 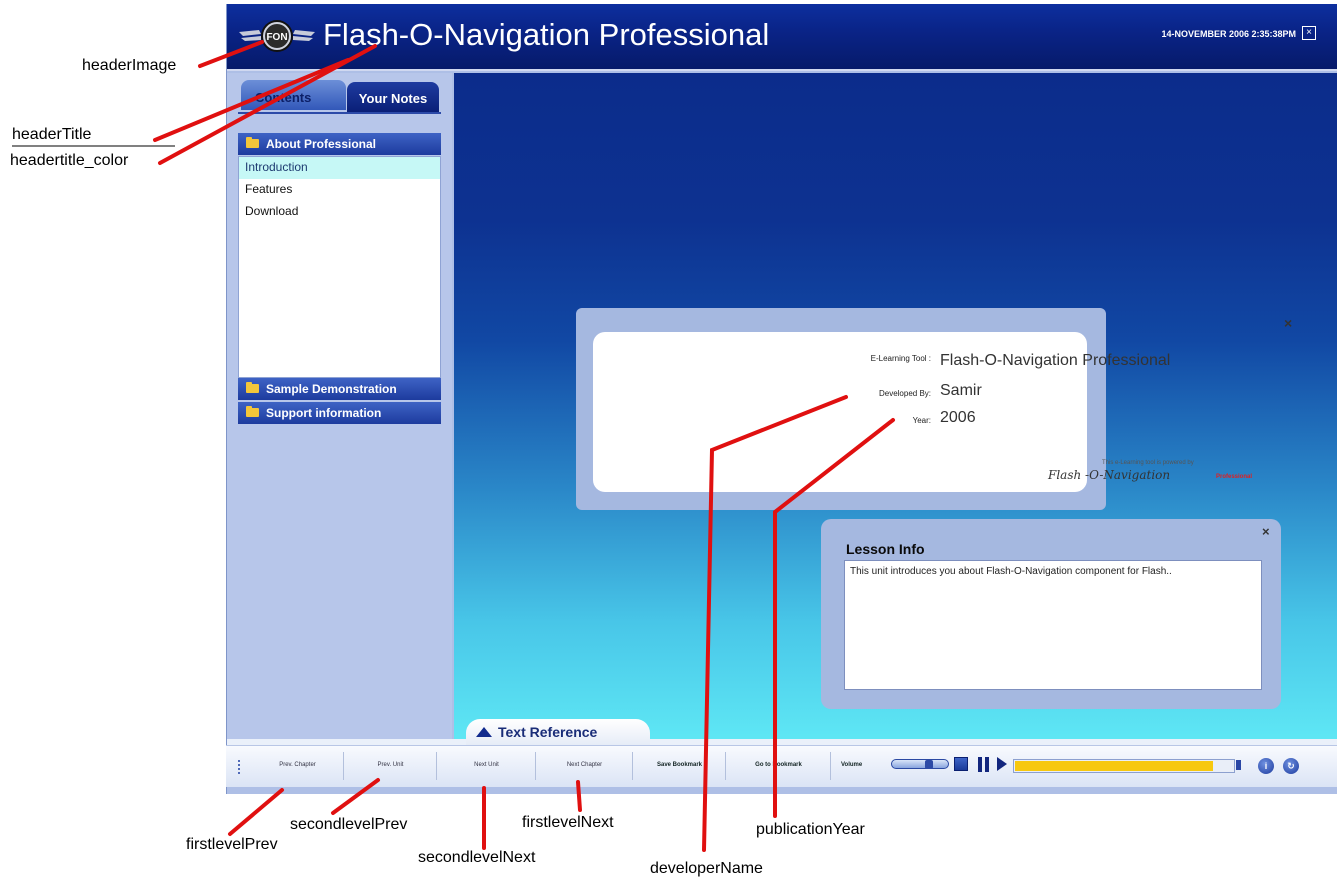 What do you see at coordinates (349, 824) in the screenshot?
I see `callout-second-level-prev: secondlevelPrev` at bounding box center [349, 824].